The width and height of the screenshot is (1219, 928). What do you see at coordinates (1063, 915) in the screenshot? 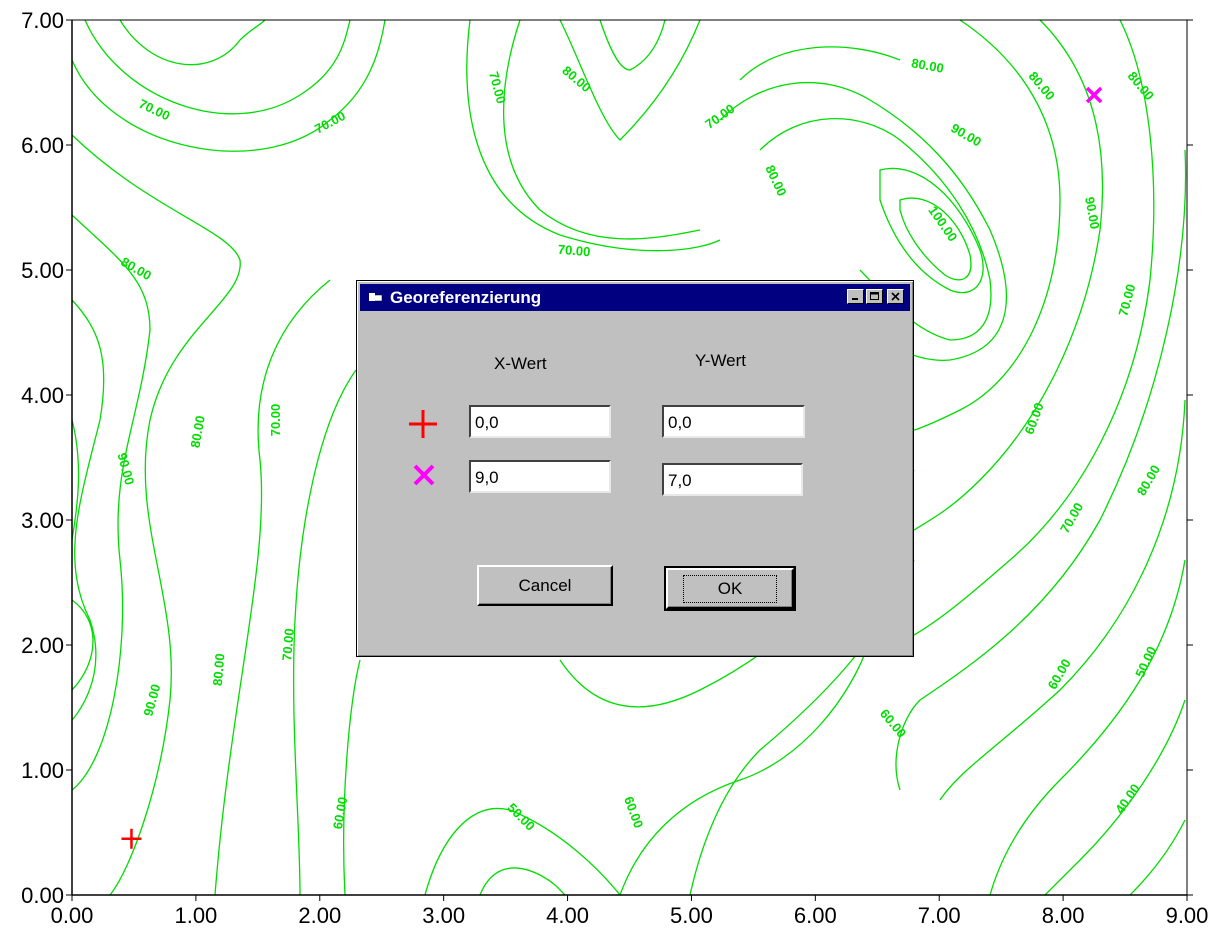
I see `x-tick-label: 8.00` at bounding box center [1063, 915].